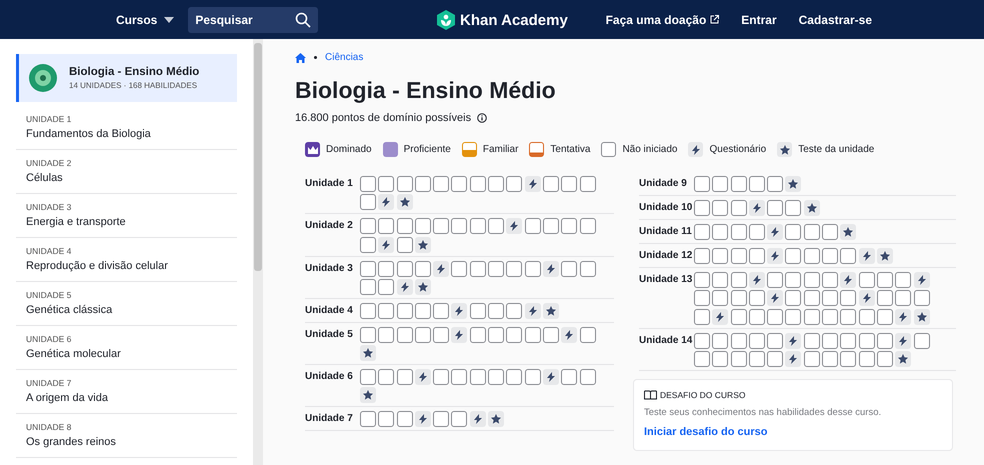 The height and width of the screenshot is (465, 984). I want to click on courses-menu: Cursos, so click(145, 19).